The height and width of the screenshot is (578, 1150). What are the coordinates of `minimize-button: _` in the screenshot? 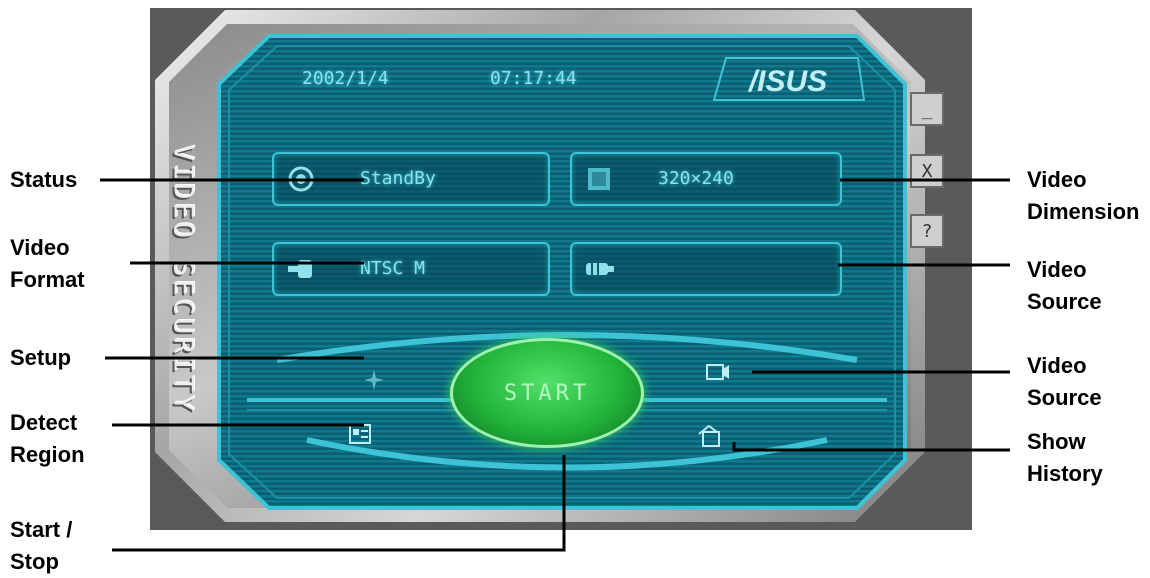 It's located at (927, 109).